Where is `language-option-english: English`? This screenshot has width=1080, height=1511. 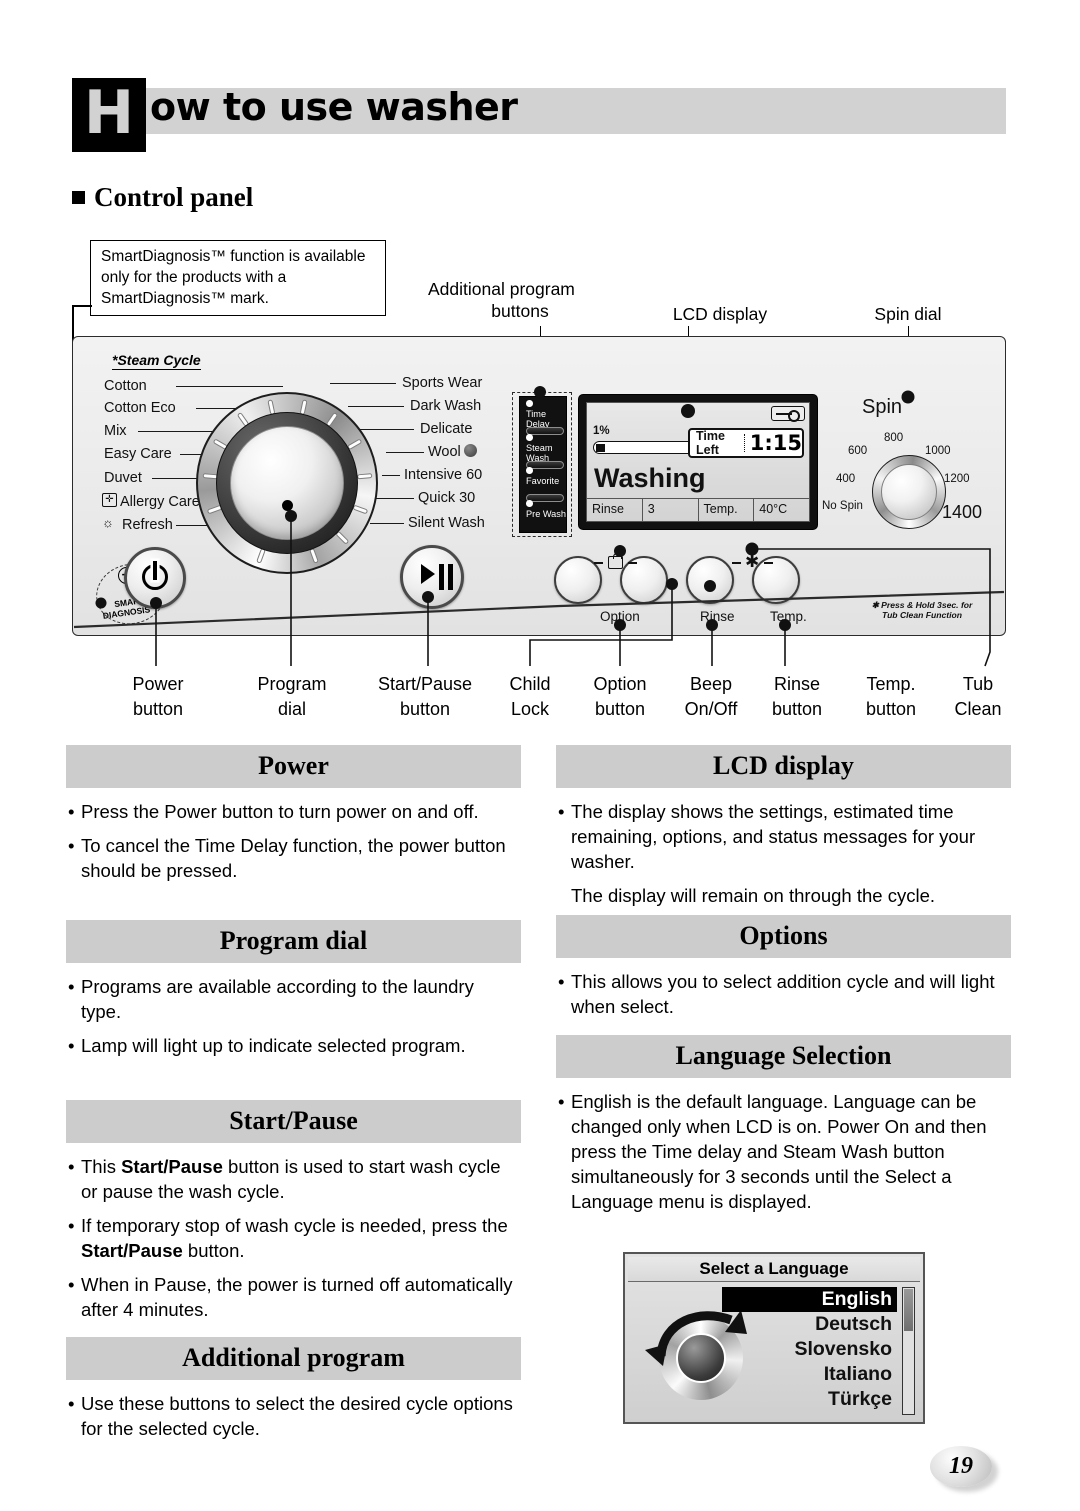 language-option-english: English is located at coordinates (809, 1299).